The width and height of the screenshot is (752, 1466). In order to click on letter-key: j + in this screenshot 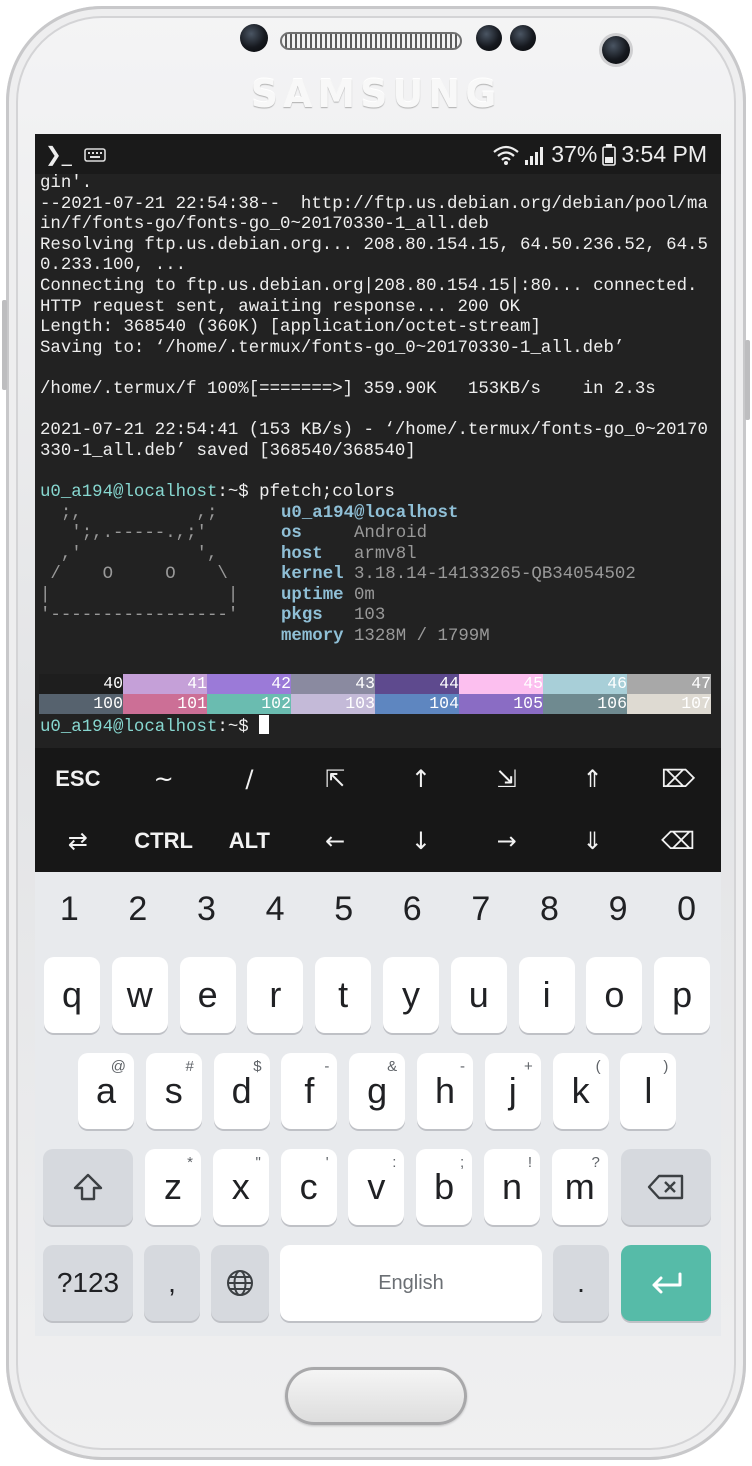, I will do `click(512, 1091)`.